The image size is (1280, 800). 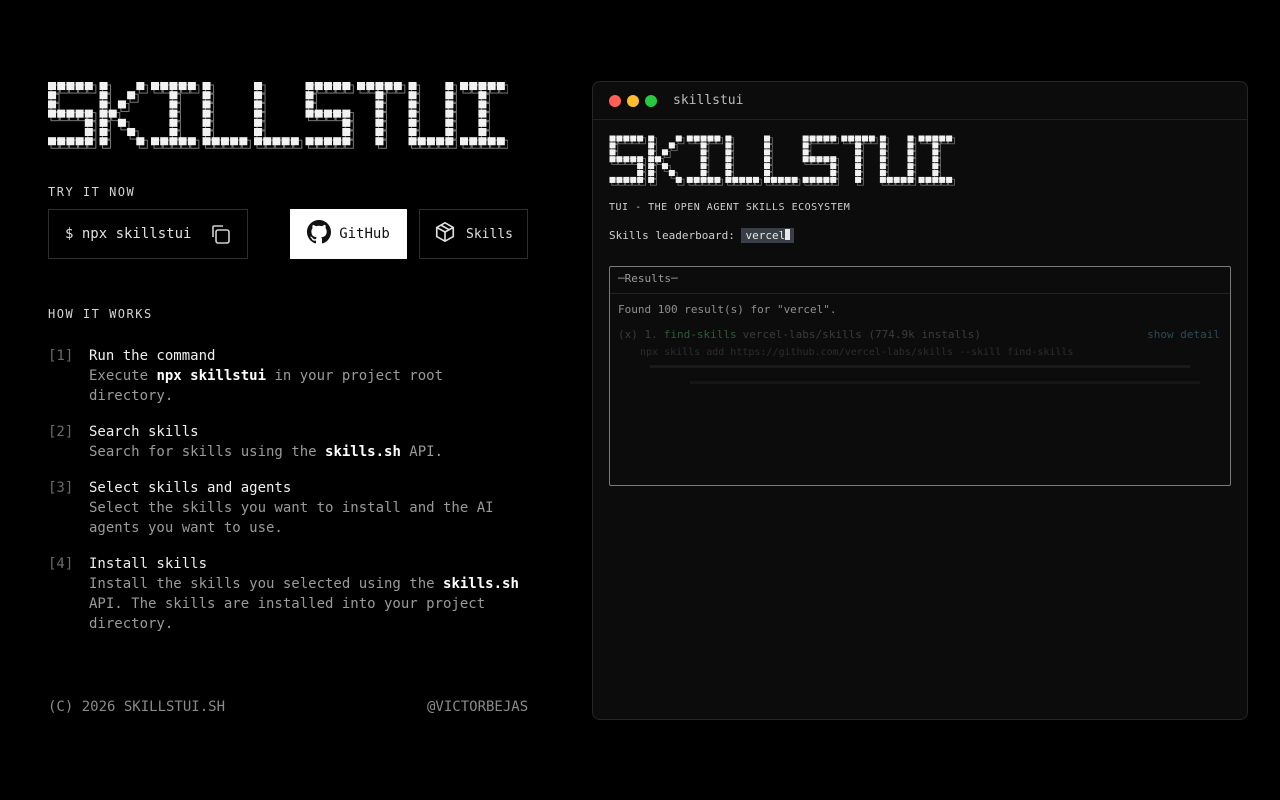 I want to click on faded-result-text, so click(x=925, y=374).